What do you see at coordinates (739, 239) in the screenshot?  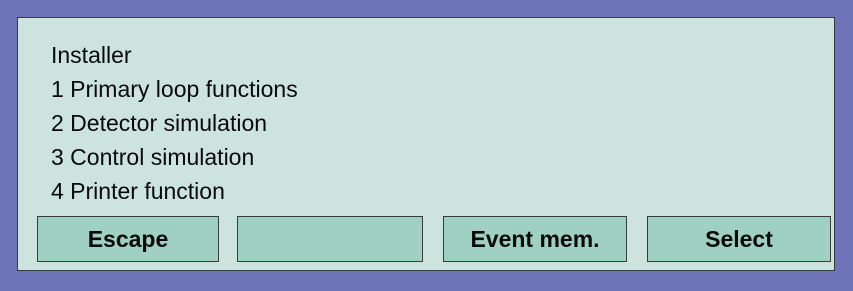 I see `select-button: Select` at bounding box center [739, 239].